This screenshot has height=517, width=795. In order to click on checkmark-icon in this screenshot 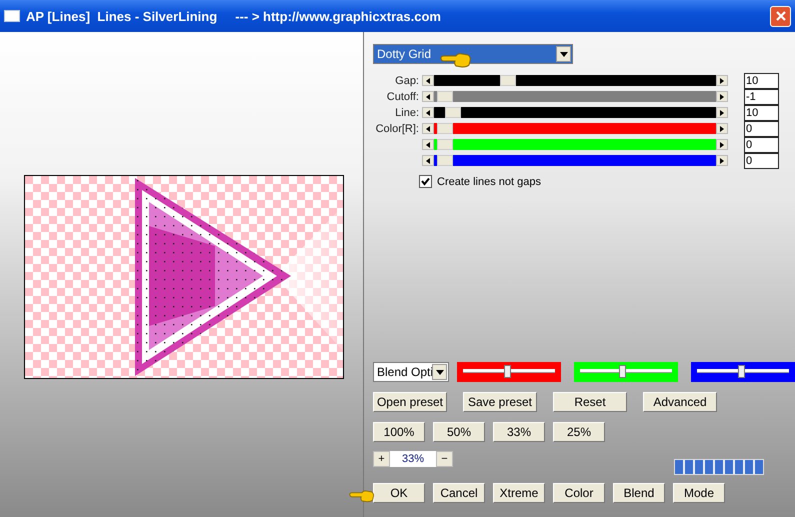, I will do `click(425, 181)`.